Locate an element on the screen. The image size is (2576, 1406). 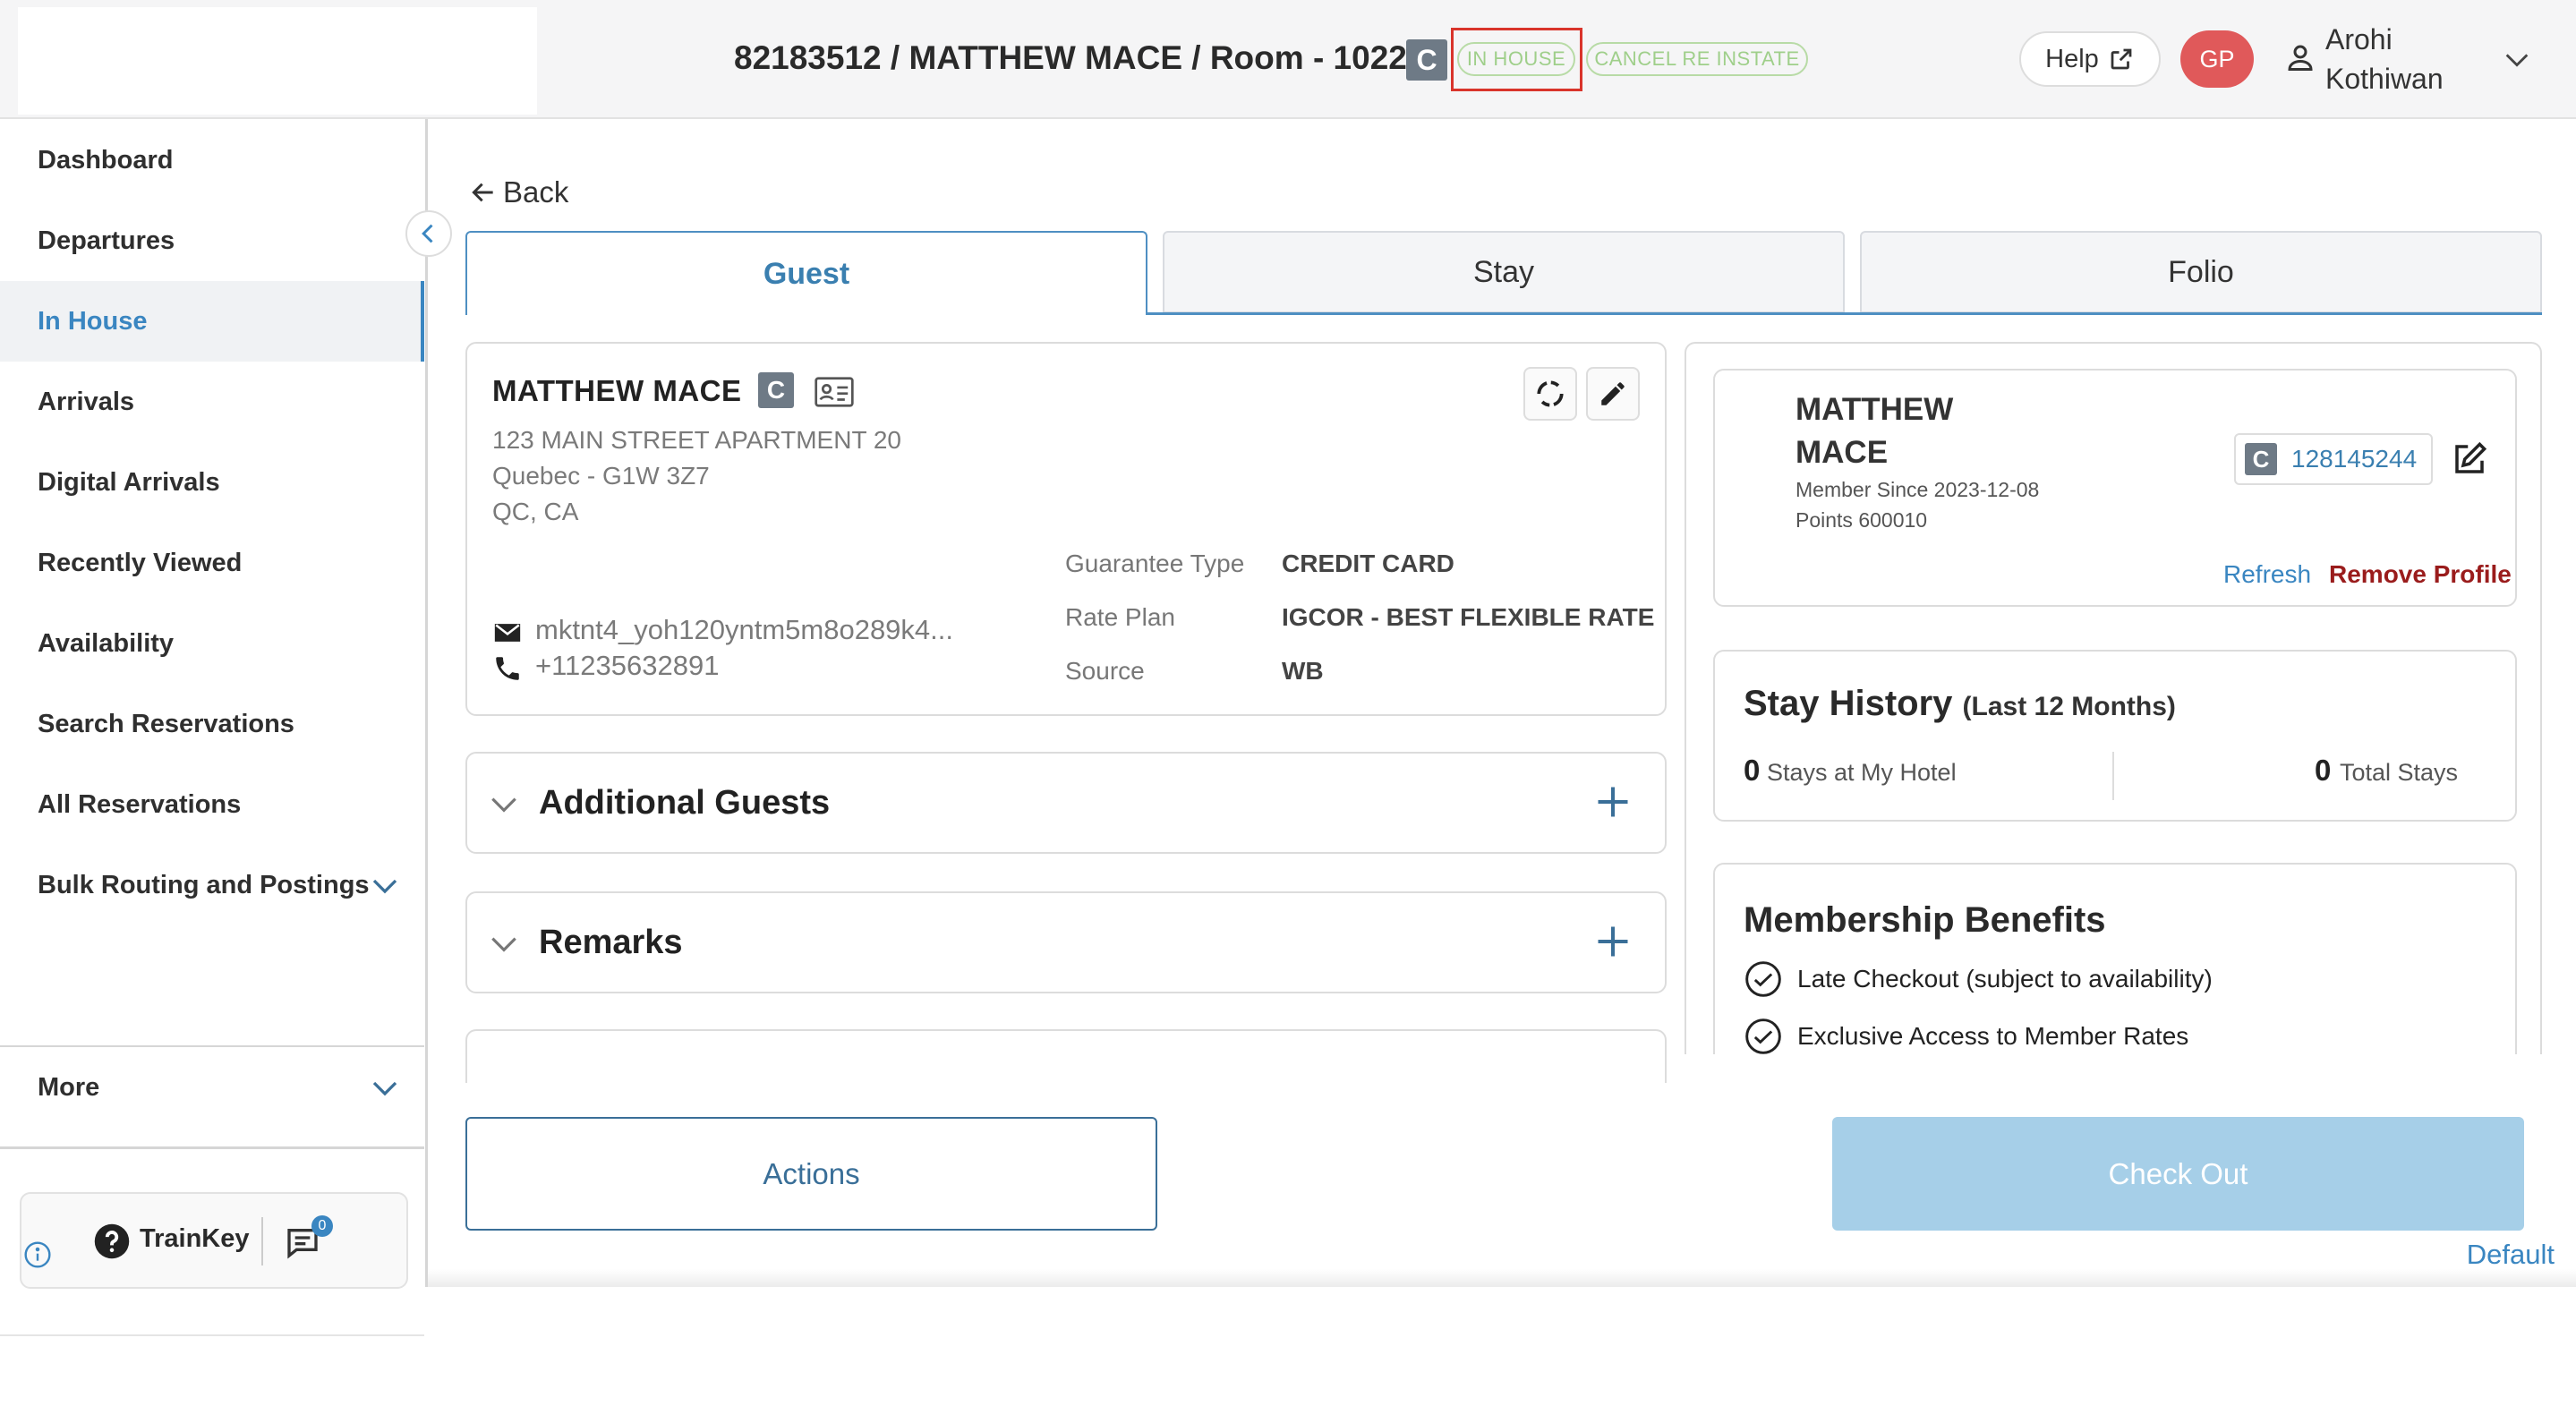
address-line: Quebec - G1W 3Z7 is located at coordinates (601, 476).